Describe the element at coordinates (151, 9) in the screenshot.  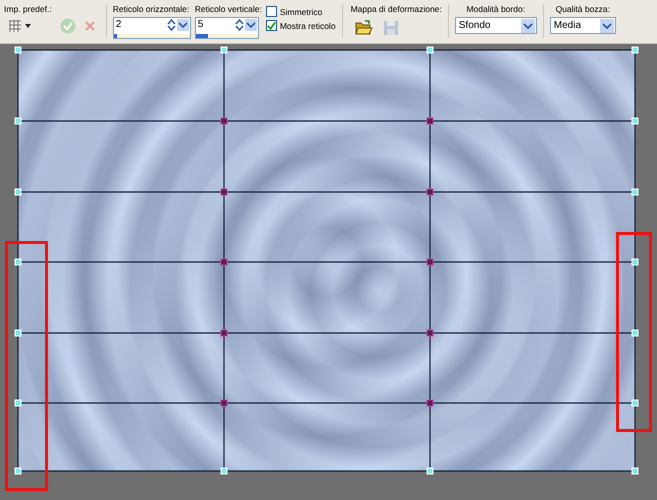
I see `spinner-label: Reticolo orizzontale:` at that location.